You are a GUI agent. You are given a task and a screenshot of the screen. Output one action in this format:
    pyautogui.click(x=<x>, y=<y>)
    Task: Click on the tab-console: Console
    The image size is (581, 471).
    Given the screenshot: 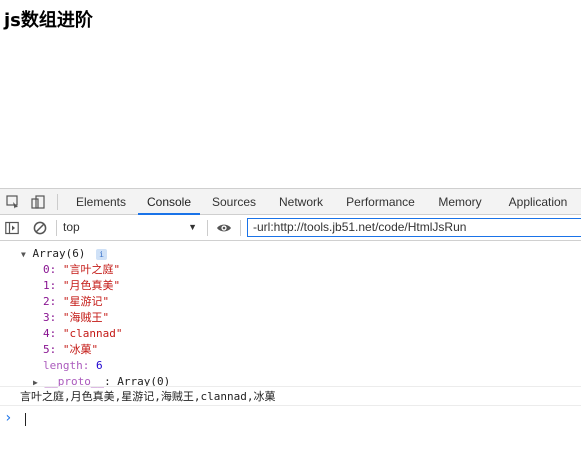 What is the action you would take?
    pyautogui.click(x=169, y=202)
    